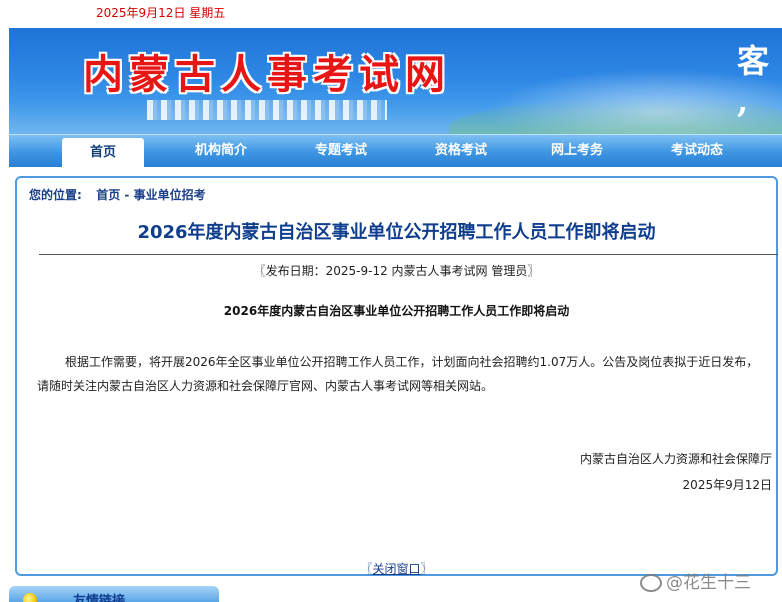 This screenshot has height=602, width=782. I want to click on article-signature: 内蒙古自治区人力资源和社会保障厅, so click(675, 459).